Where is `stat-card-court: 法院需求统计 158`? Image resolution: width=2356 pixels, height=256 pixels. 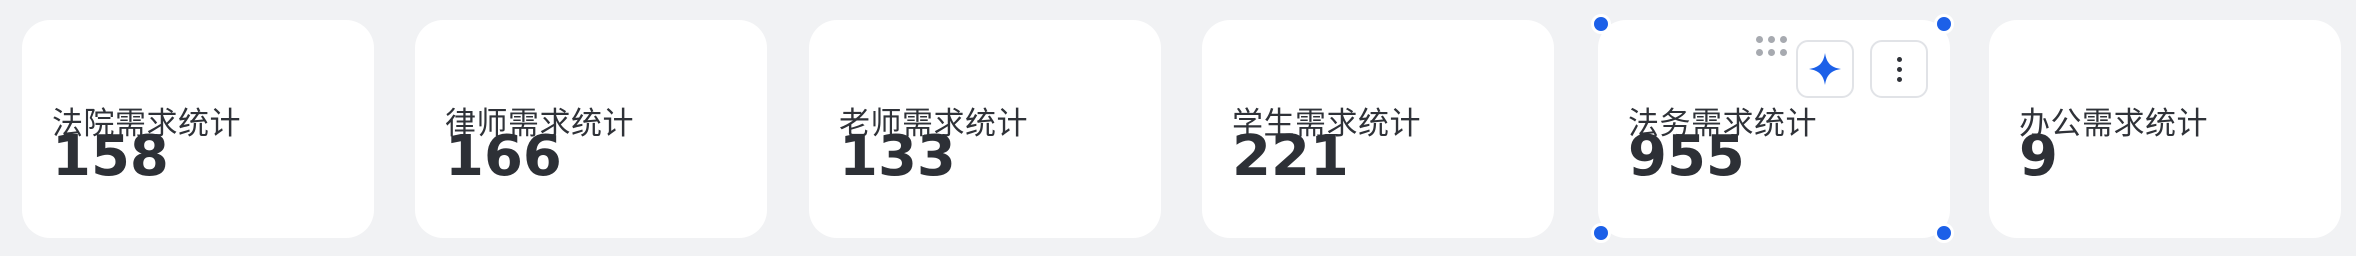 stat-card-court: 法院需求统计 158 is located at coordinates (198, 129).